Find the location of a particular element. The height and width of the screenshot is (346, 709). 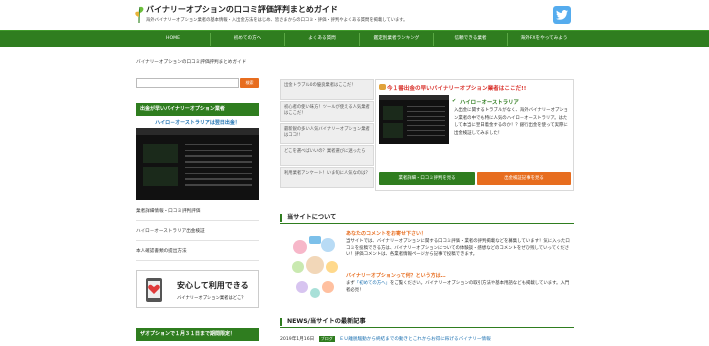

banner-title: 安心して利用できる is located at coordinates (213, 285).